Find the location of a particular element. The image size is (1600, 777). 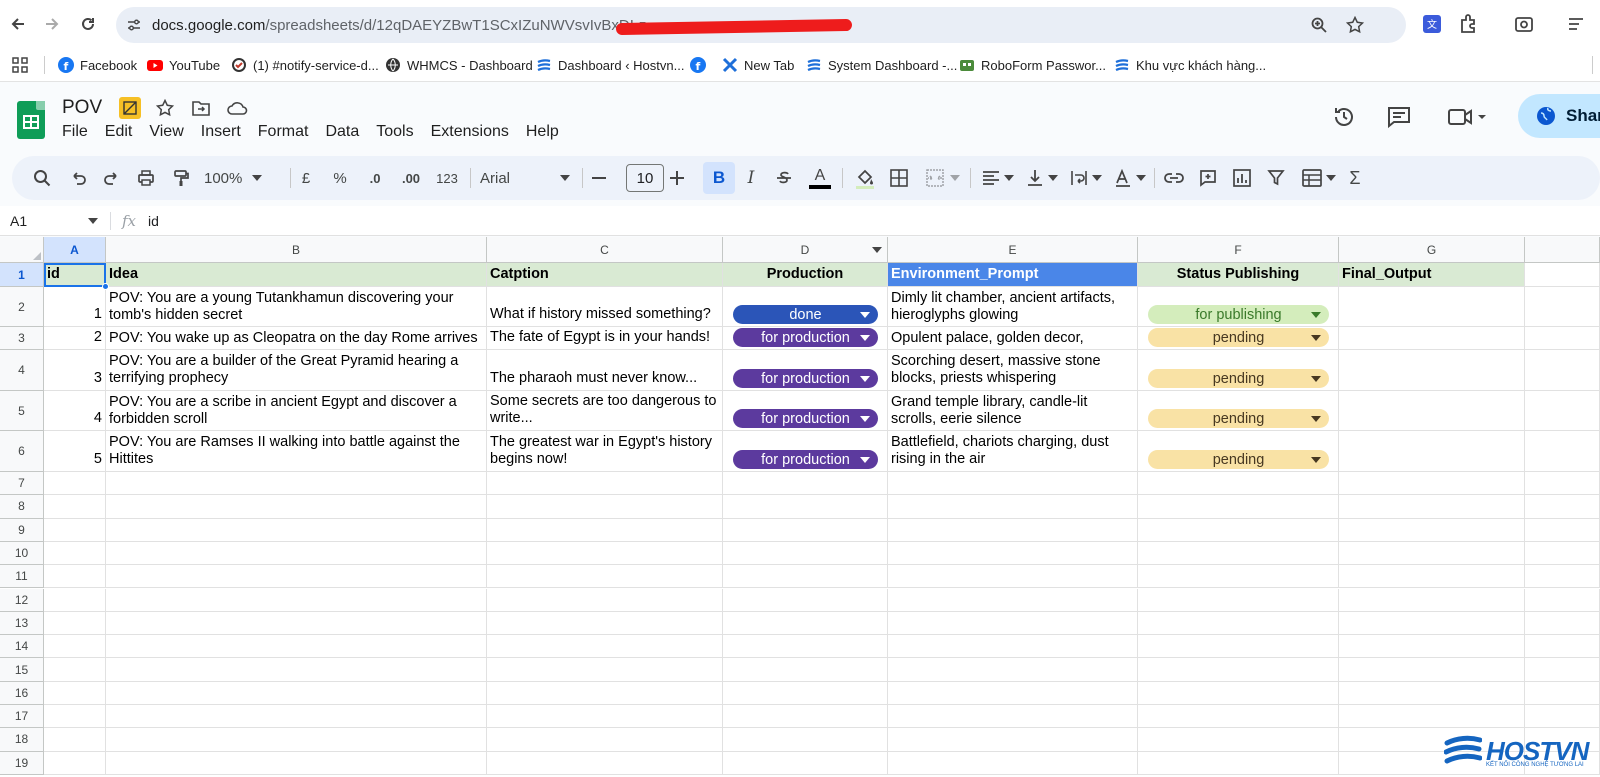

row-header-12: 12 is located at coordinates (22, 600).